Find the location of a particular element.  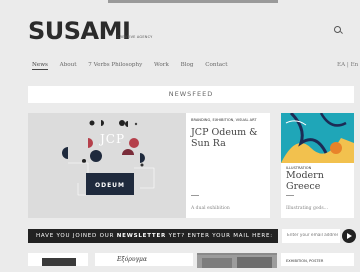

post-title: JCP Odeum & Sun Ra is located at coordinates (230, 138).